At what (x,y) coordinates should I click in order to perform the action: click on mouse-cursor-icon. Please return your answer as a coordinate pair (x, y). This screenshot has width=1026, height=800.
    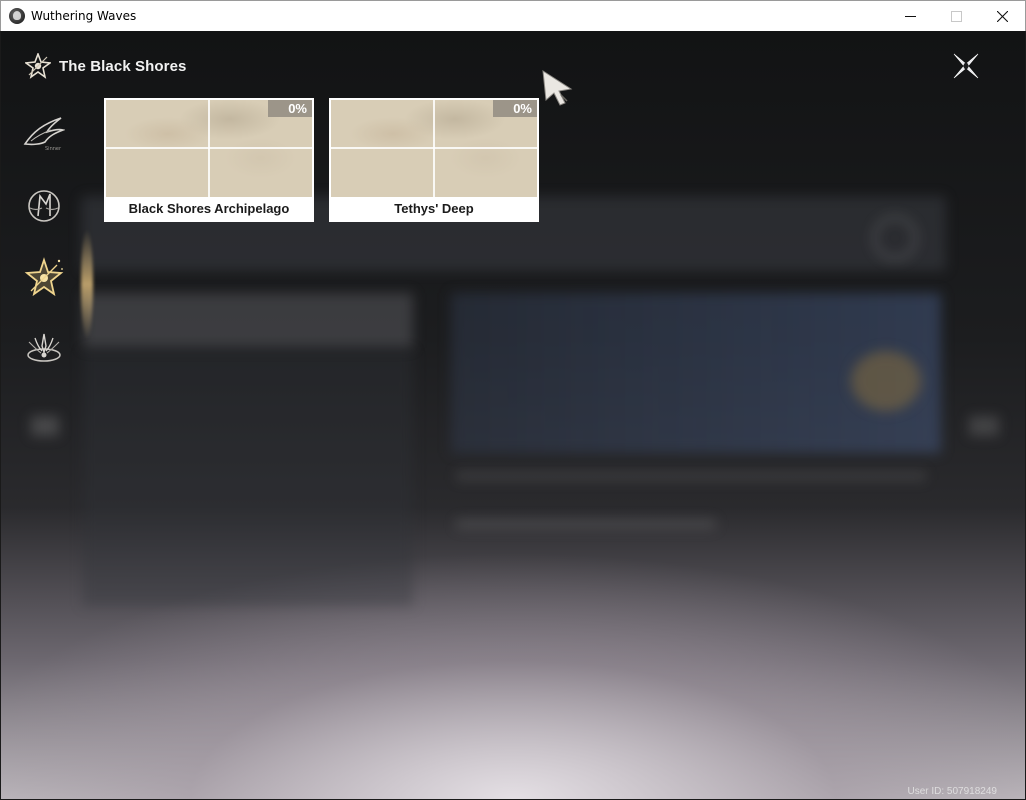
    Looking at the image, I should click on (557, 88).